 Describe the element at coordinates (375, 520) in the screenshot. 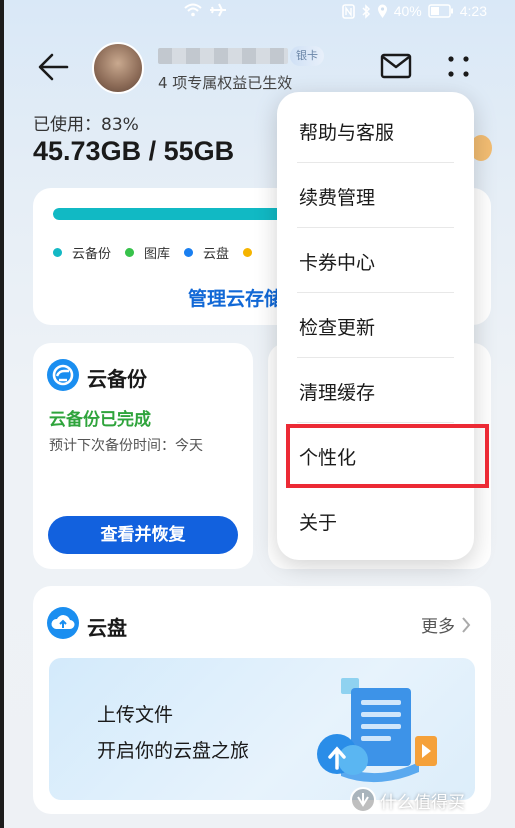

I see `menu-item-about: 关于` at that location.